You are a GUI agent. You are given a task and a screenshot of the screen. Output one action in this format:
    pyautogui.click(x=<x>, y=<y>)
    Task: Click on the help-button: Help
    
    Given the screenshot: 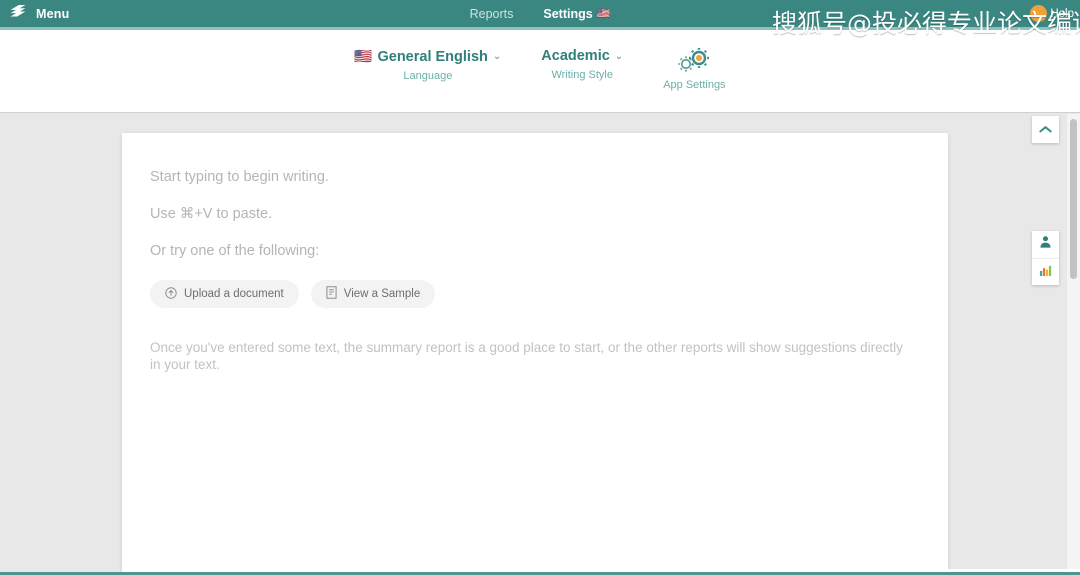 What is the action you would take?
    pyautogui.click(x=1052, y=13)
    